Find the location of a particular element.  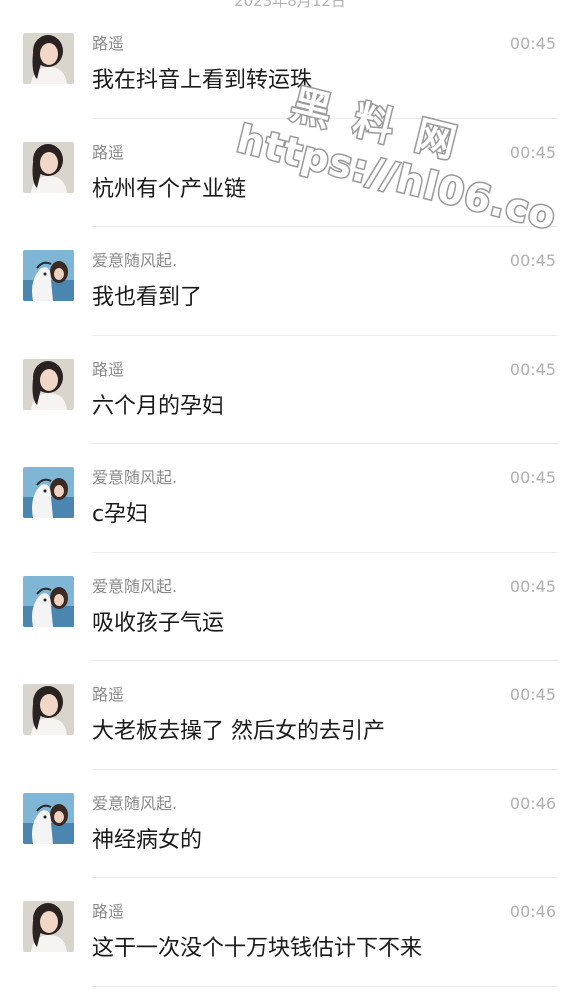

message-text: 这干一次没个十万块钱估计下不来 is located at coordinates (257, 948).